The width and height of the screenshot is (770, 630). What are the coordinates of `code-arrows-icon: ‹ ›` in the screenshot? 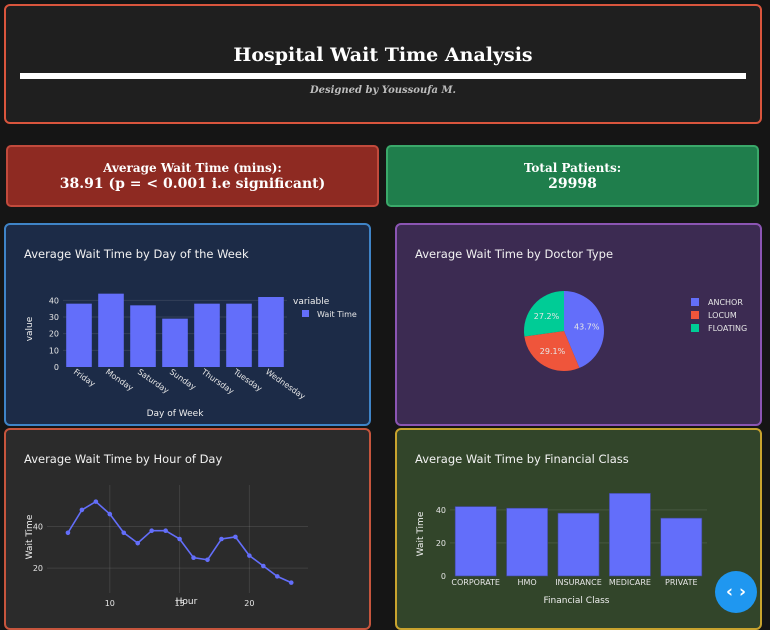 It's located at (736, 592).